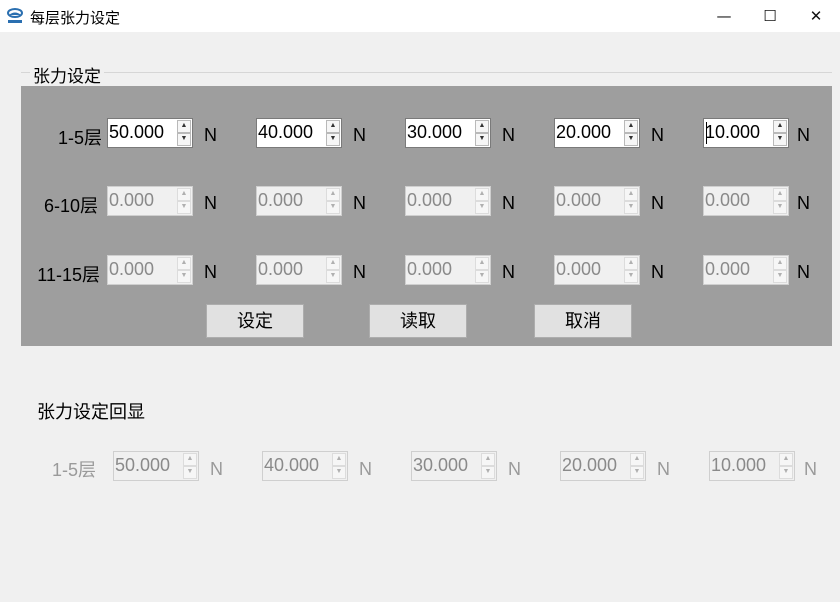 The image size is (840, 602). I want to click on tension-input-1-5-d: 20.000 ▲ ▼, so click(597, 133).